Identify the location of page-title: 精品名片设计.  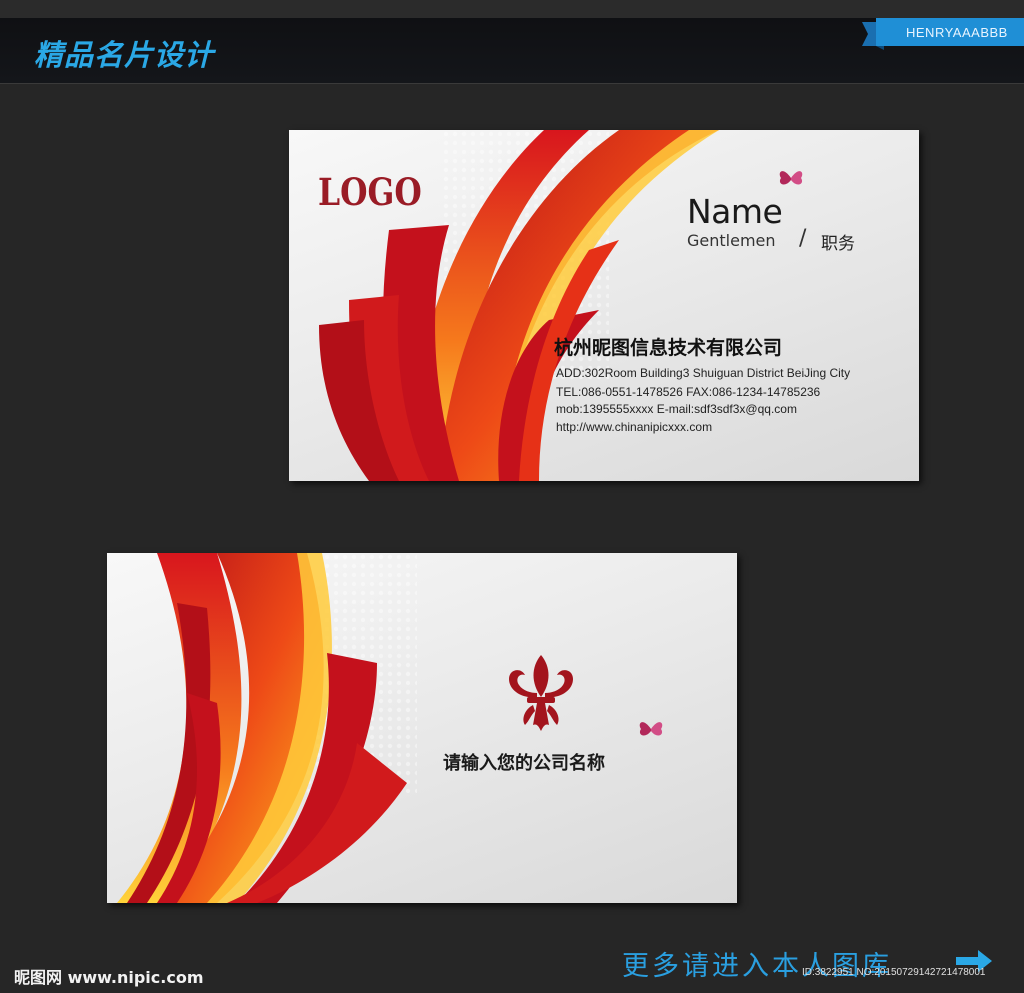
(124, 55).